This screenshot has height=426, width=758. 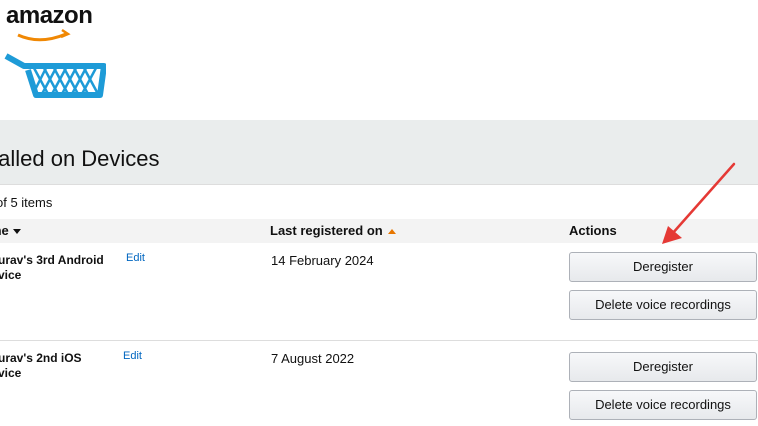 What do you see at coordinates (52, 260) in the screenshot?
I see `device-name-line1: urav's 3rd Android` at bounding box center [52, 260].